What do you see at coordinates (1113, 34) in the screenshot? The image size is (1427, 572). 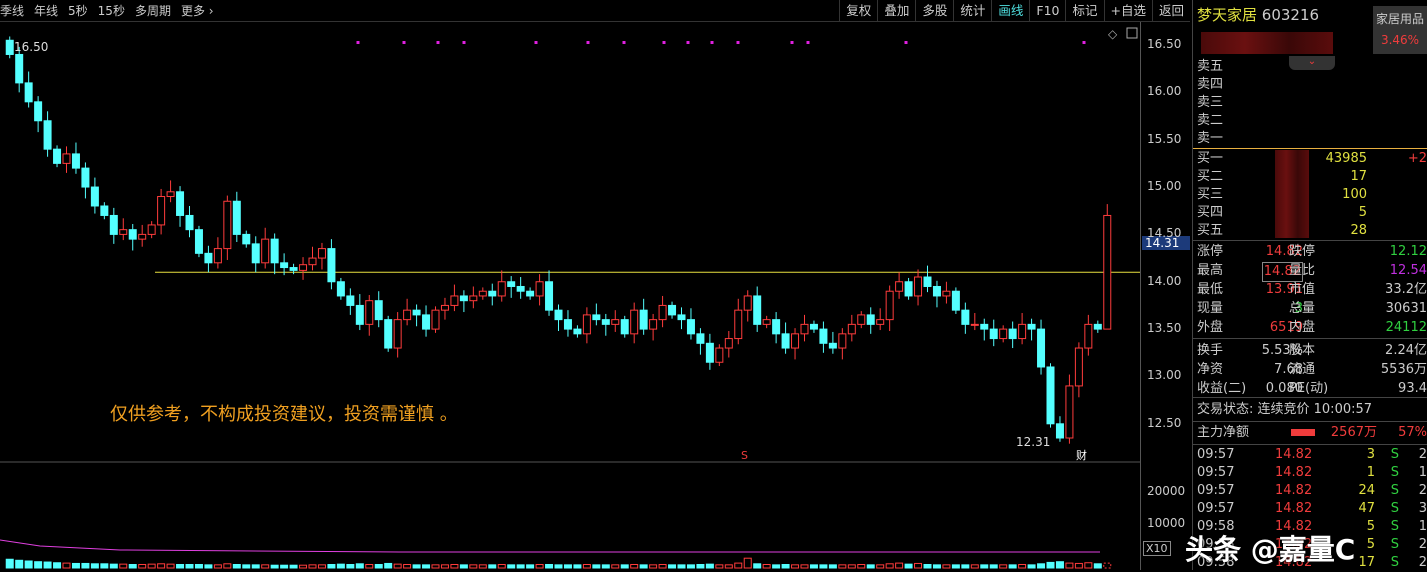 I see `diamond-icon: ◇` at bounding box center [1113, 34].